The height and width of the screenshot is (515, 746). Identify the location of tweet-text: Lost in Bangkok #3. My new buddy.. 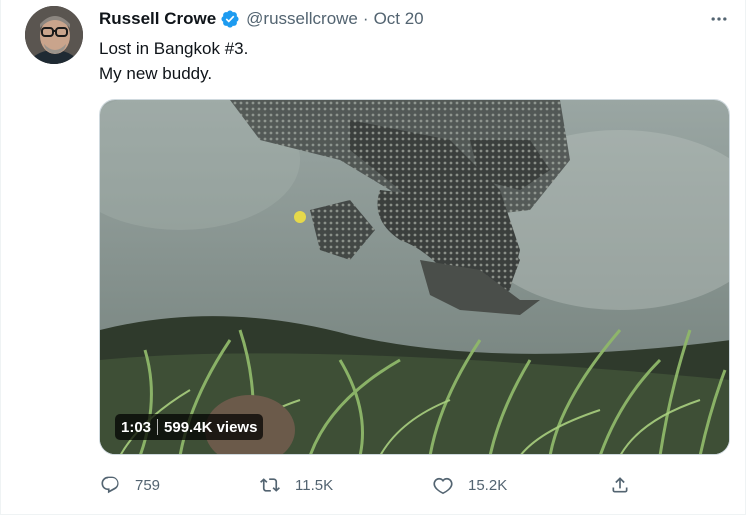
(173, 61).